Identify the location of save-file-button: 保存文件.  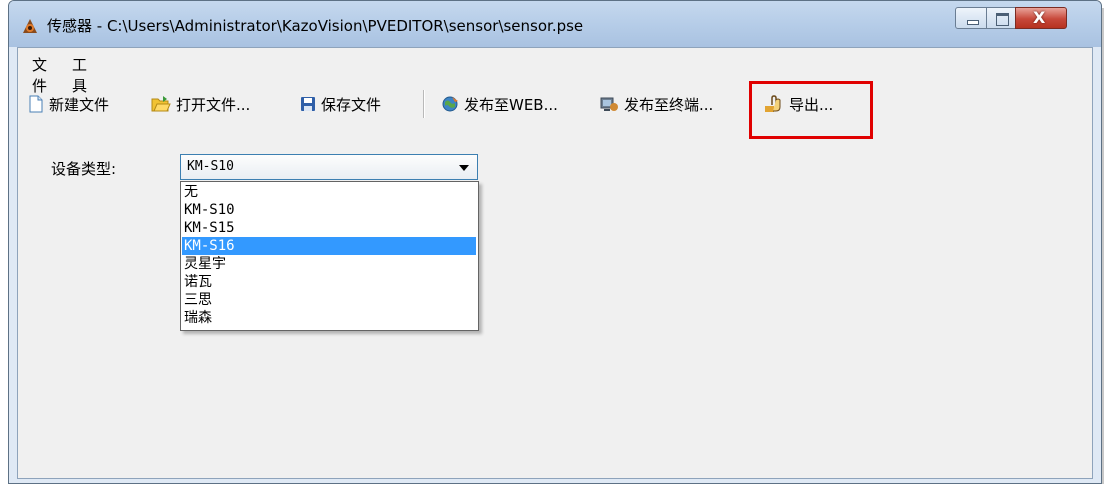
(340, 104).